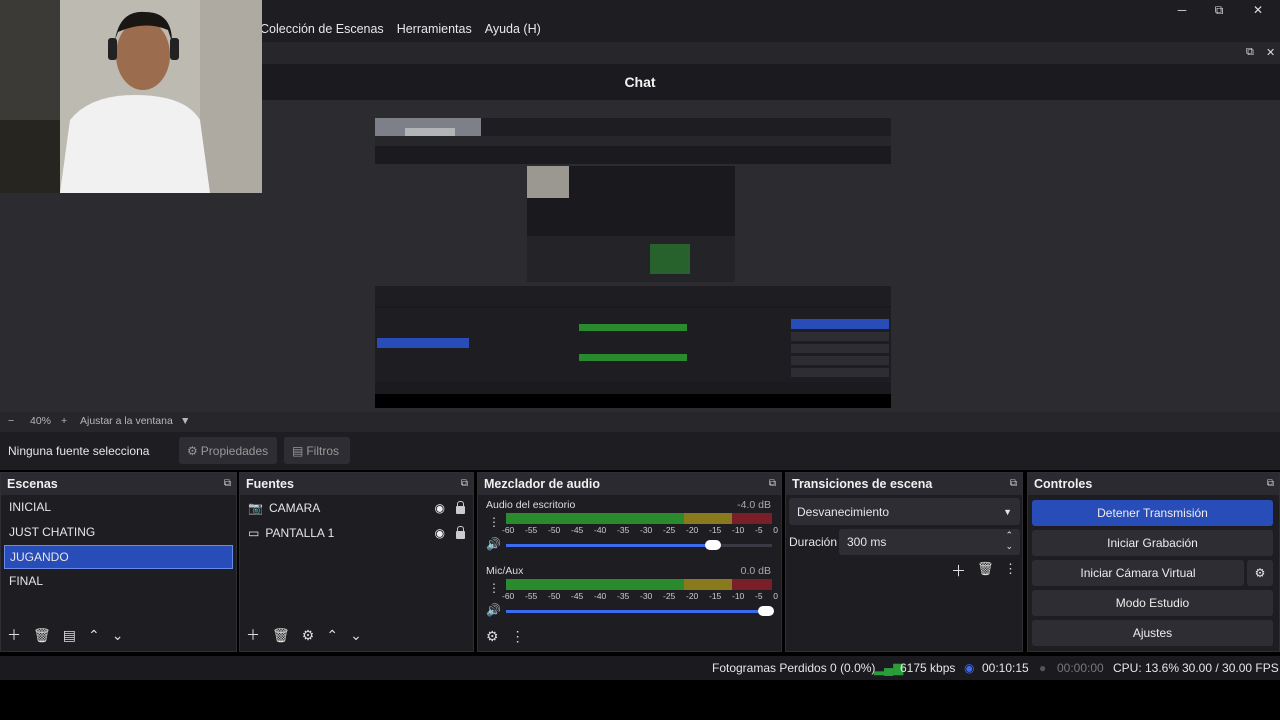 This screenshot has height=720, width=1280. Describe the element at coordinates (505, 571) in the screenshot. I see `channel-name: Mic/Aux` at that location.